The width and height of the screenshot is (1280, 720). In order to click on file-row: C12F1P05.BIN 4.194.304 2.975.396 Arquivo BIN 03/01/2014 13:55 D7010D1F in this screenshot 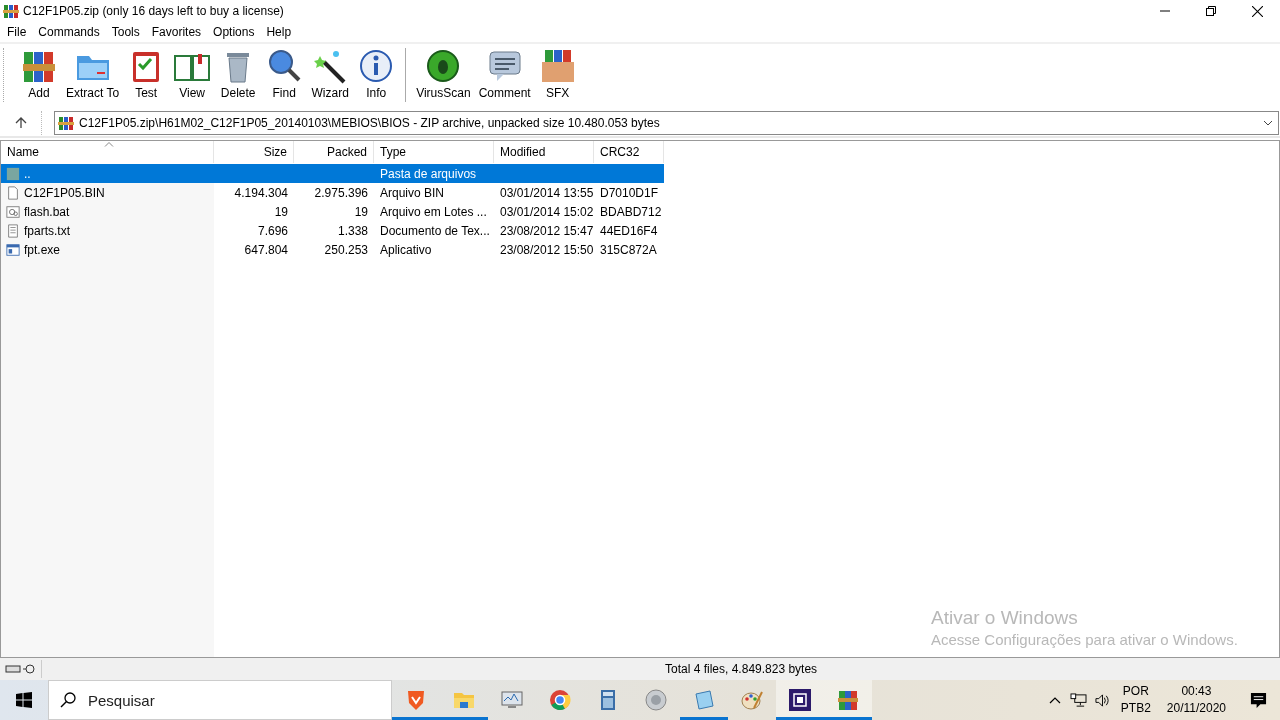, I will do `click(332, 192)`.